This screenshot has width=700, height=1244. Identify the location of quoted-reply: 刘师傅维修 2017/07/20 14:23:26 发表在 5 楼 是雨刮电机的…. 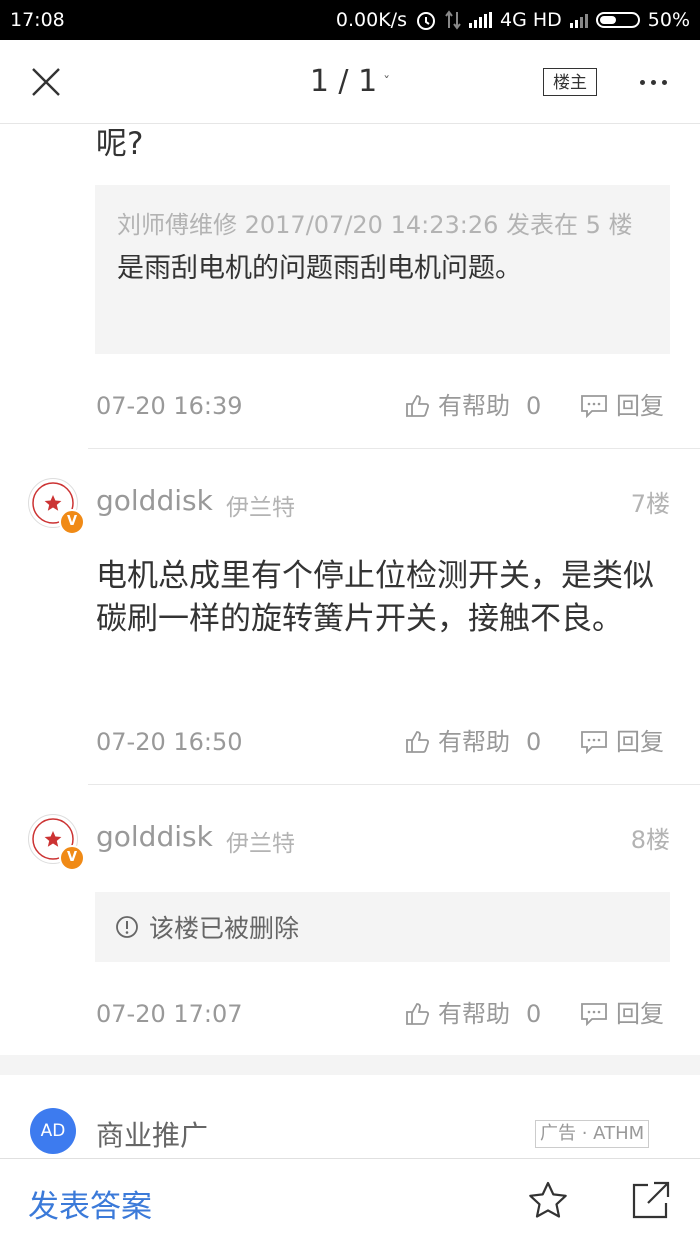
(382, 269).